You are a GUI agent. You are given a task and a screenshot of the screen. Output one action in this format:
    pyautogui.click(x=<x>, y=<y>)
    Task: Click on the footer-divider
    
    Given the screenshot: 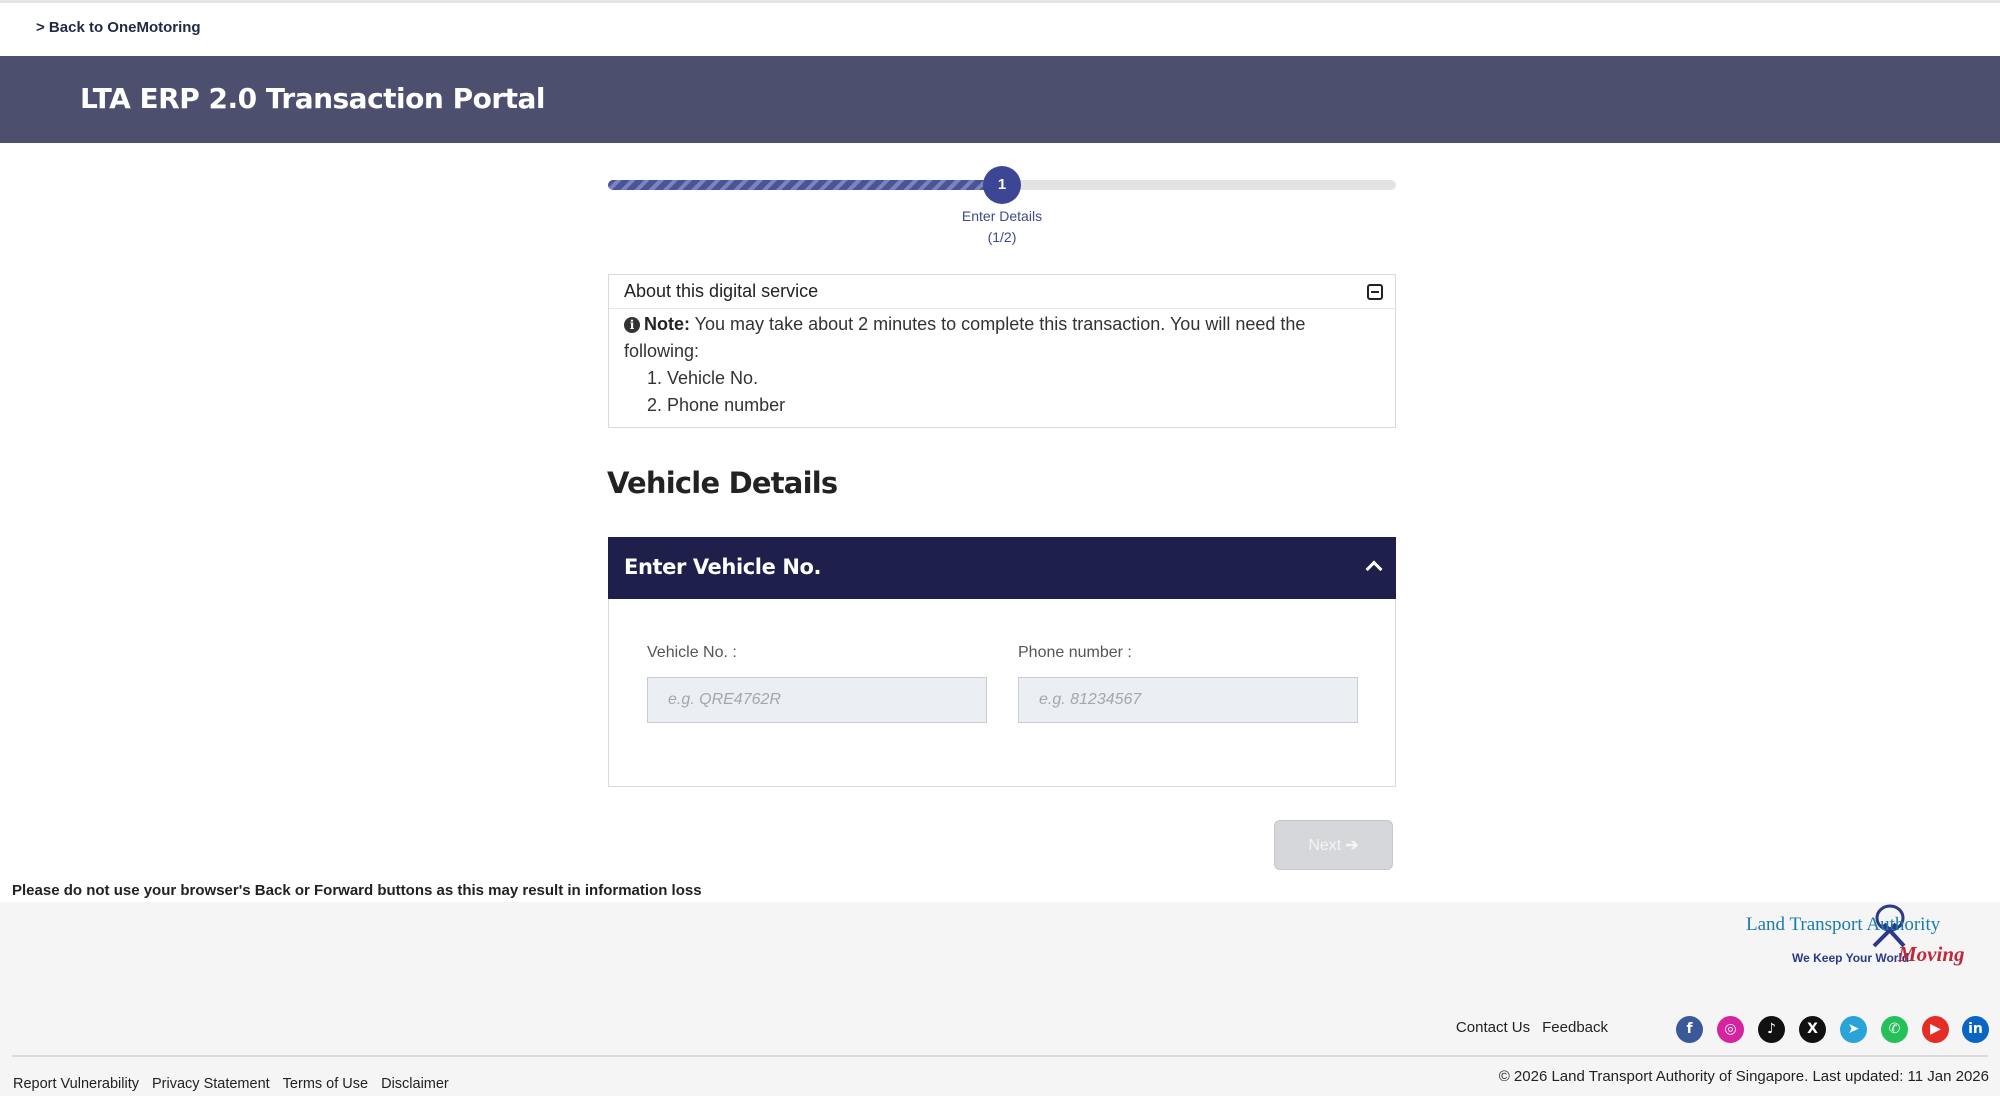 What is the action you would take?
    pyautogui.click(x=1000, y=1056)
    